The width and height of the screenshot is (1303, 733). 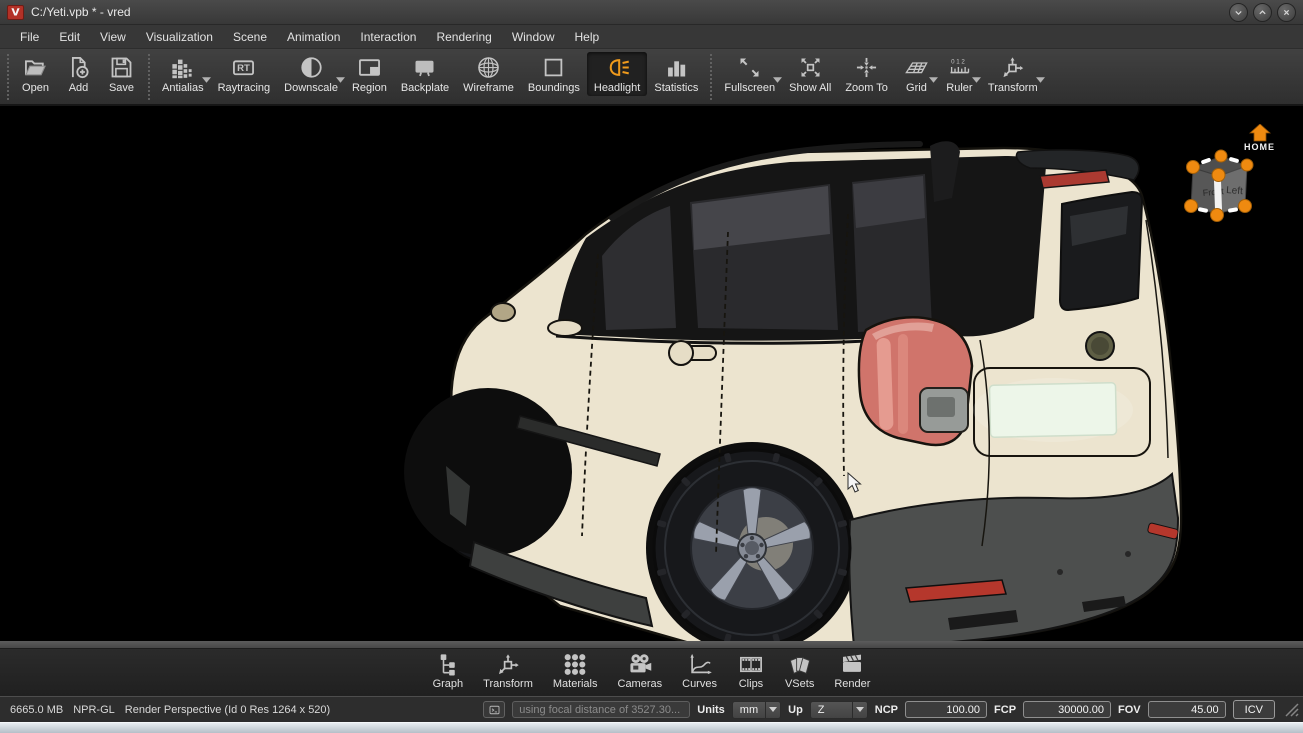 What do you see at coordinates (749, 67) in the screenshot?
I see `fullscreen-arrows-icon` at bounding box center [749, 67].